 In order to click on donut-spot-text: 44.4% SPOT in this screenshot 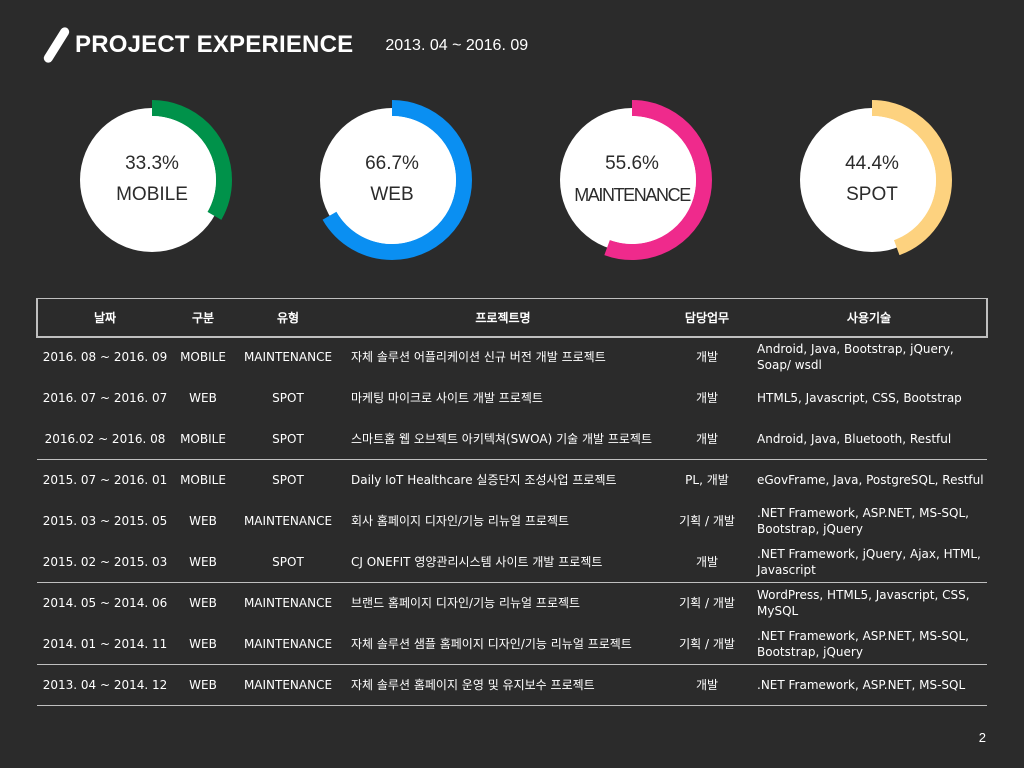, I will do `click(872, 180)`.